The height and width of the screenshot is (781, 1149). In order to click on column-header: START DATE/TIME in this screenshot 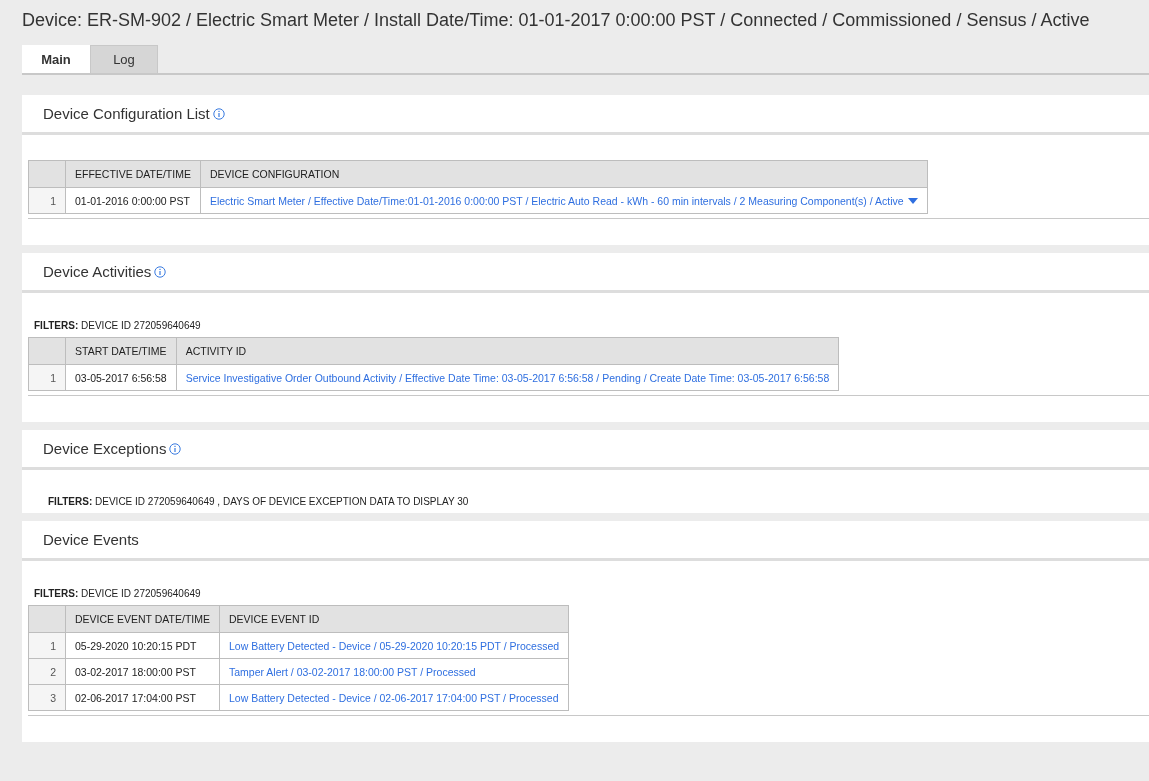, I will do `click(121, 351)`.